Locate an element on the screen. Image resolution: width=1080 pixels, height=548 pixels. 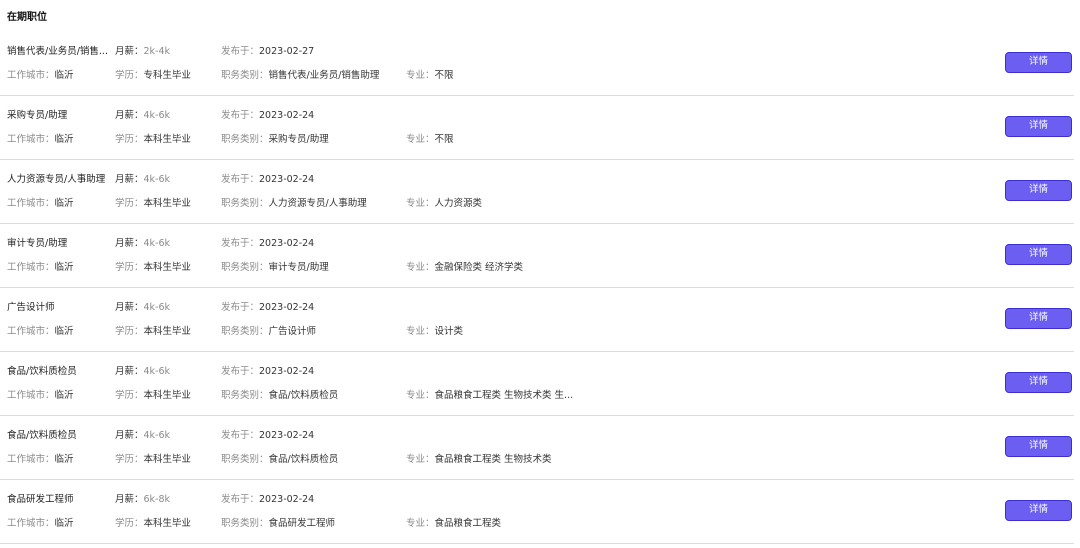
job-major: 专业：不限 is located at coordinates (430, 76).